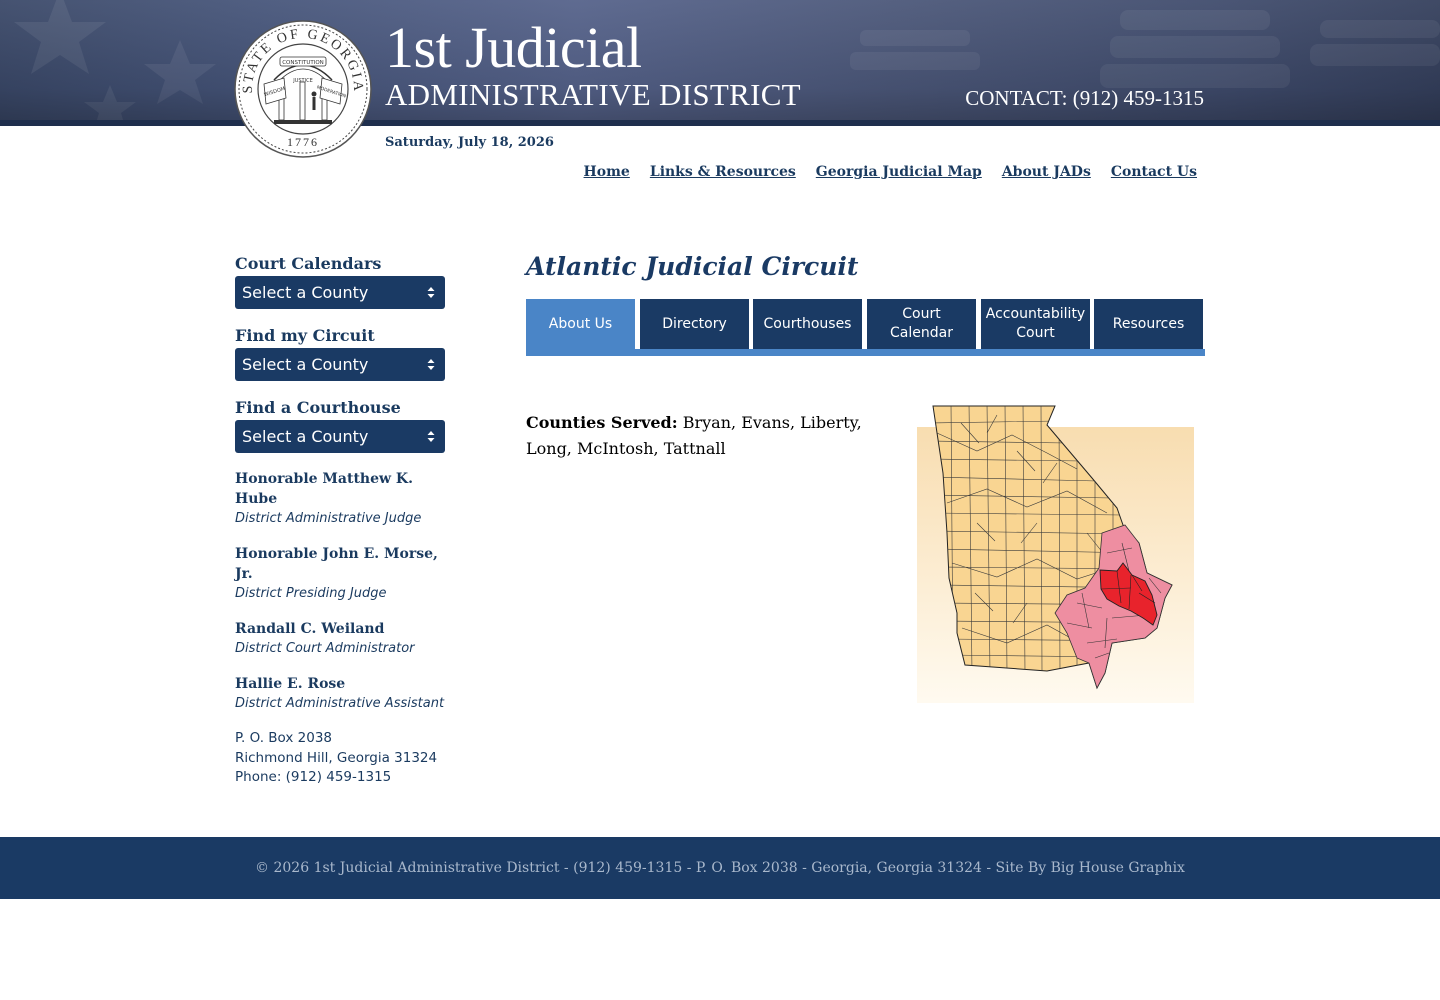 This screenshot has width=1440, height=1000. Describe the element at coordinates (921, 324) in the screenshot. I see `tab-court-calendar: Court Calendar` at that location.